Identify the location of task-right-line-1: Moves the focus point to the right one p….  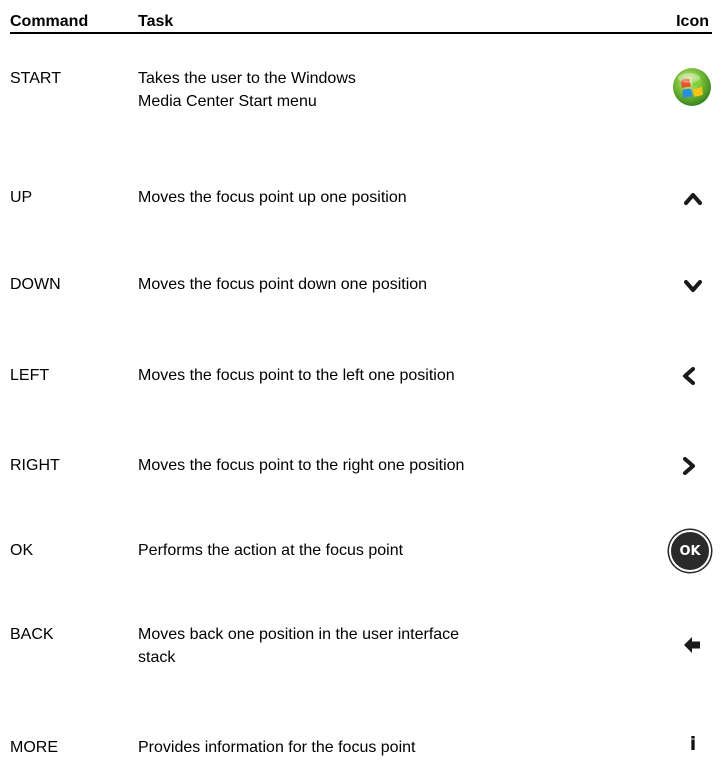
(301, 465).